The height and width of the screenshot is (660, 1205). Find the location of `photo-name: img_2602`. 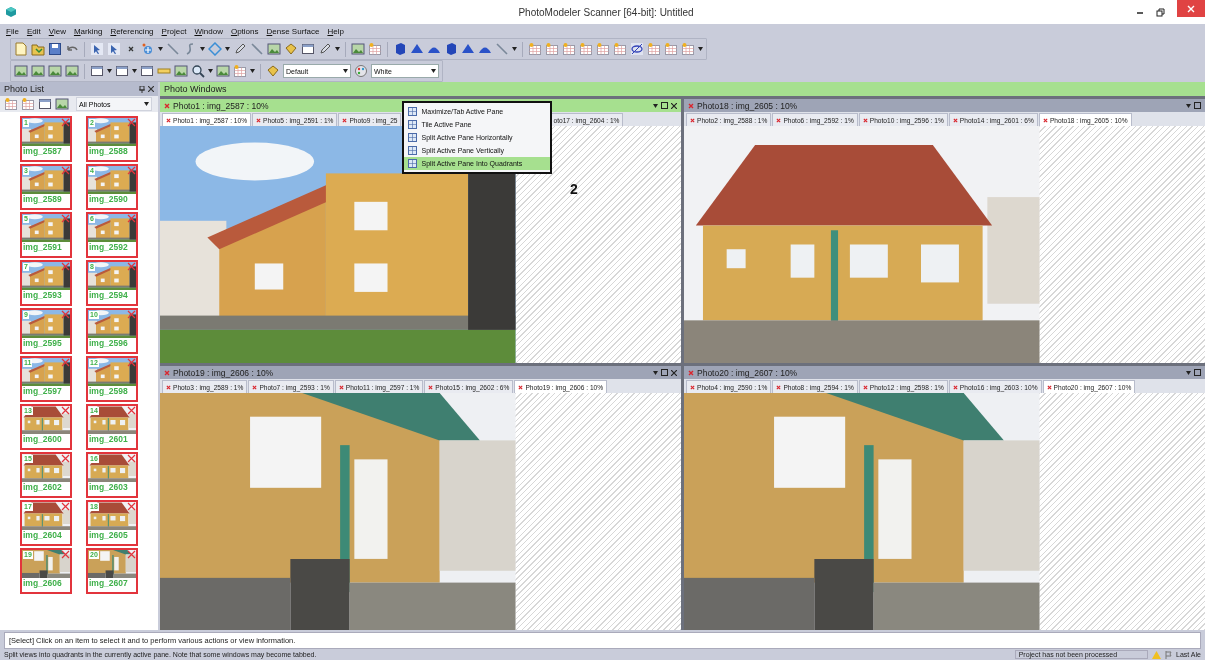

photo-name: img_2602 is located at coordinates (42, 487).